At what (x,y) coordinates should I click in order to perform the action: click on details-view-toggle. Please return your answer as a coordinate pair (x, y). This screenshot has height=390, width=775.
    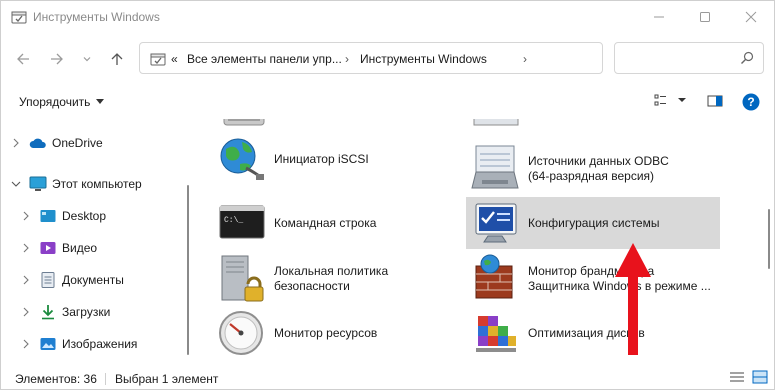
    Looking at the image, I should click on (737, 378).